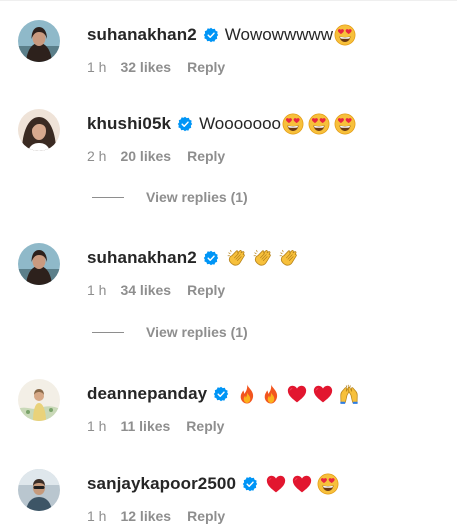  I want to click on comment-item: deannepanday 1 h 11 likes Reply, so click(228, 403).